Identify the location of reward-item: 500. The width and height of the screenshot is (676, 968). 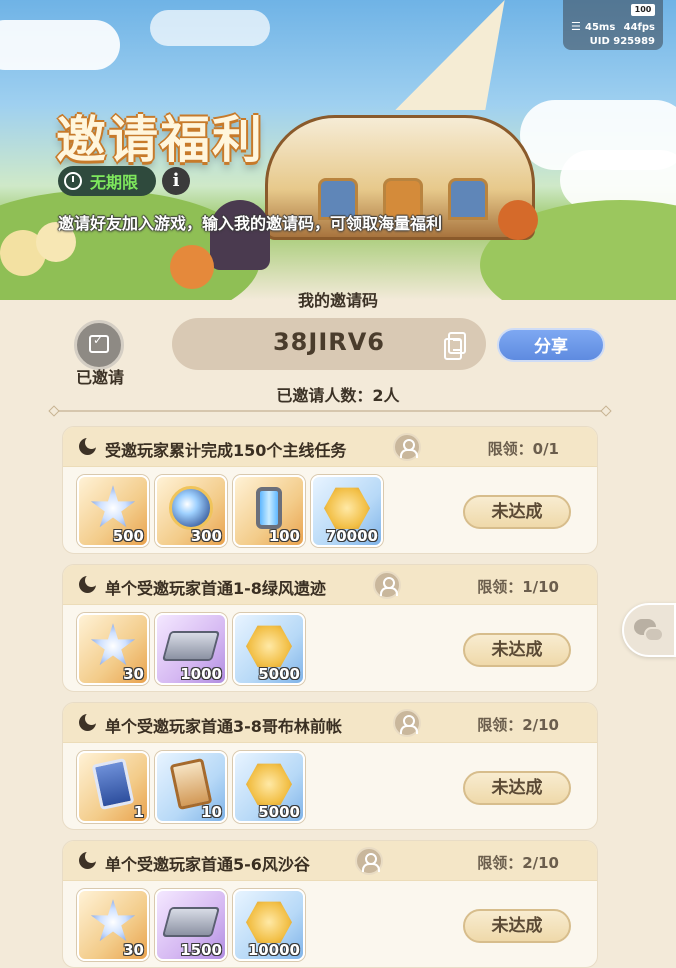
(113, 511).